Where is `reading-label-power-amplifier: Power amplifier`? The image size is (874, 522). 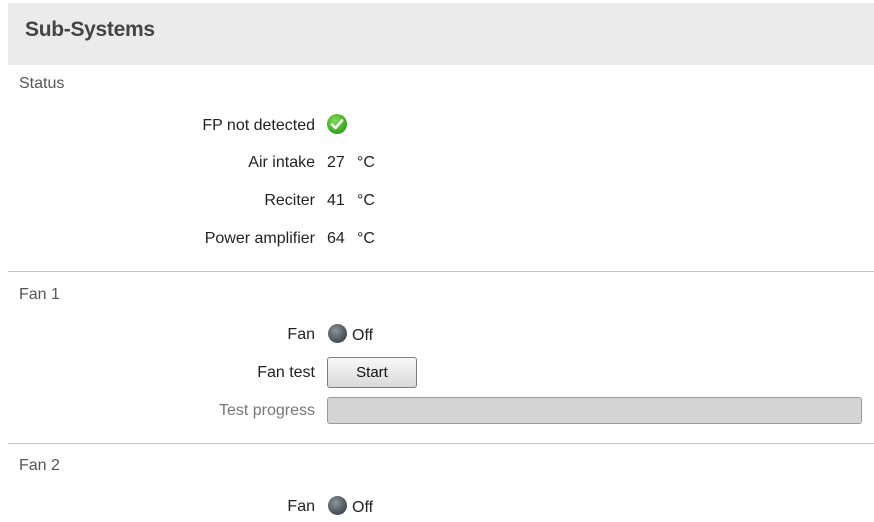
reading-label-power-amplifier: Power amplifier is located at coordinates (259, 238).